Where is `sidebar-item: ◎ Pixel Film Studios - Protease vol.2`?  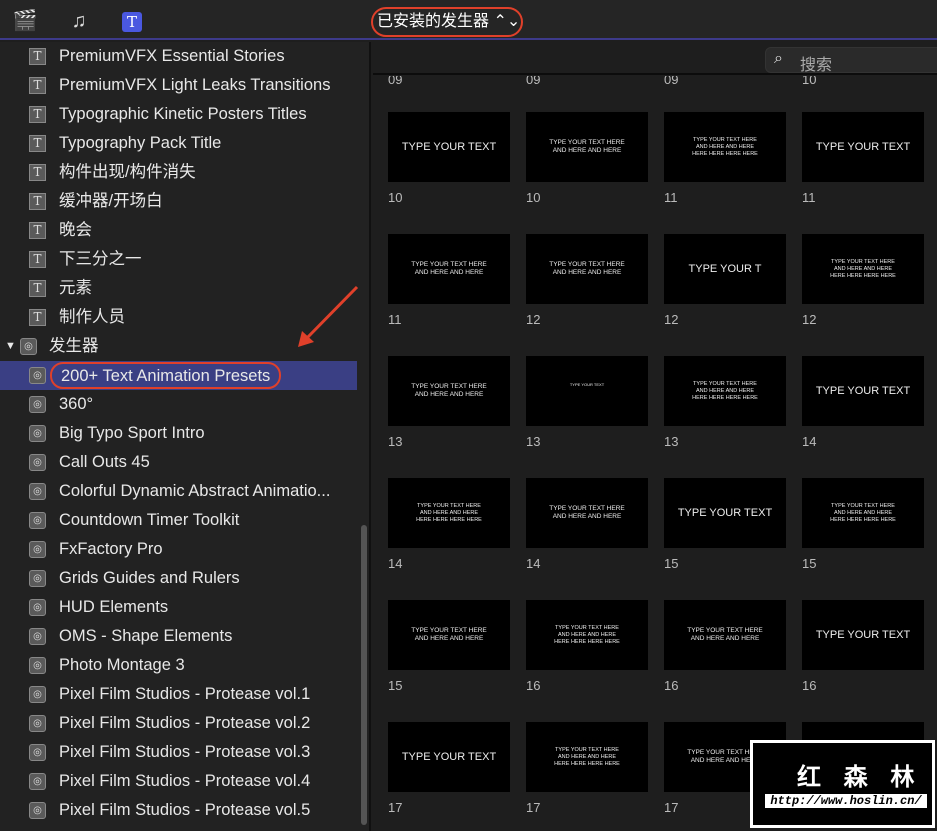
sidebar-item: ◎ Pixel Film Studios - Protease vol.2 is located at coordinates (178, 723).